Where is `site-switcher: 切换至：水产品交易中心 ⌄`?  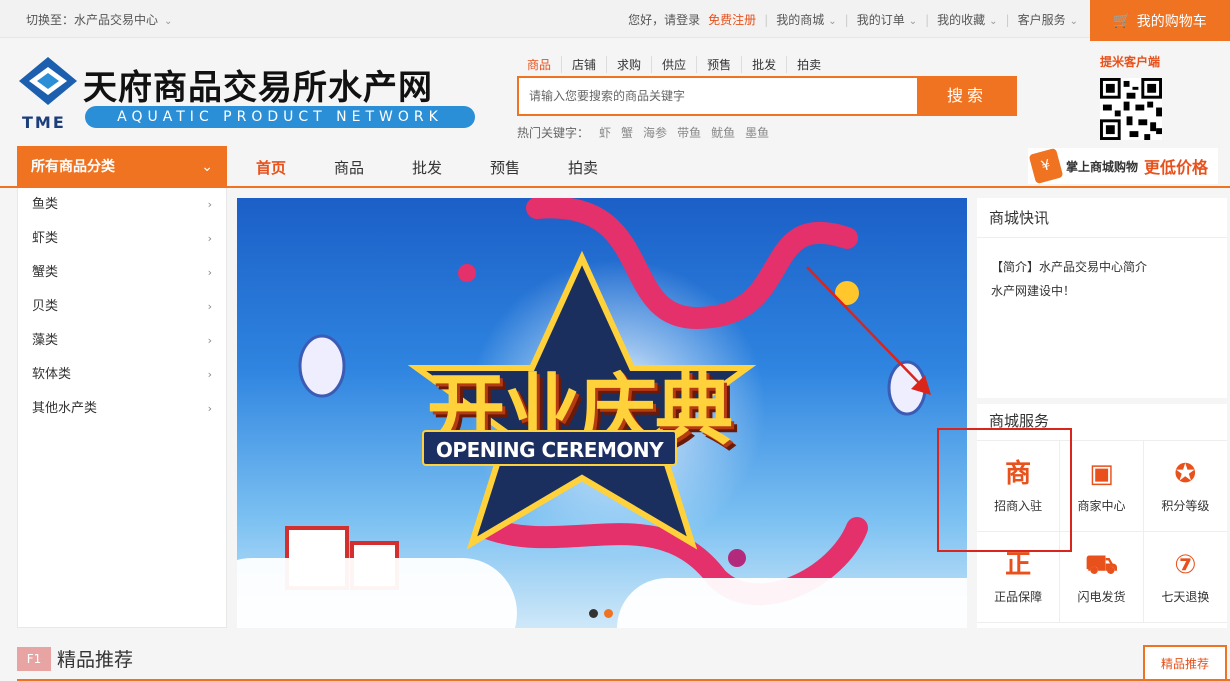
site-switcher: 切换至：水产品交易中心 ⌄ is located at coordinates (99, 19).